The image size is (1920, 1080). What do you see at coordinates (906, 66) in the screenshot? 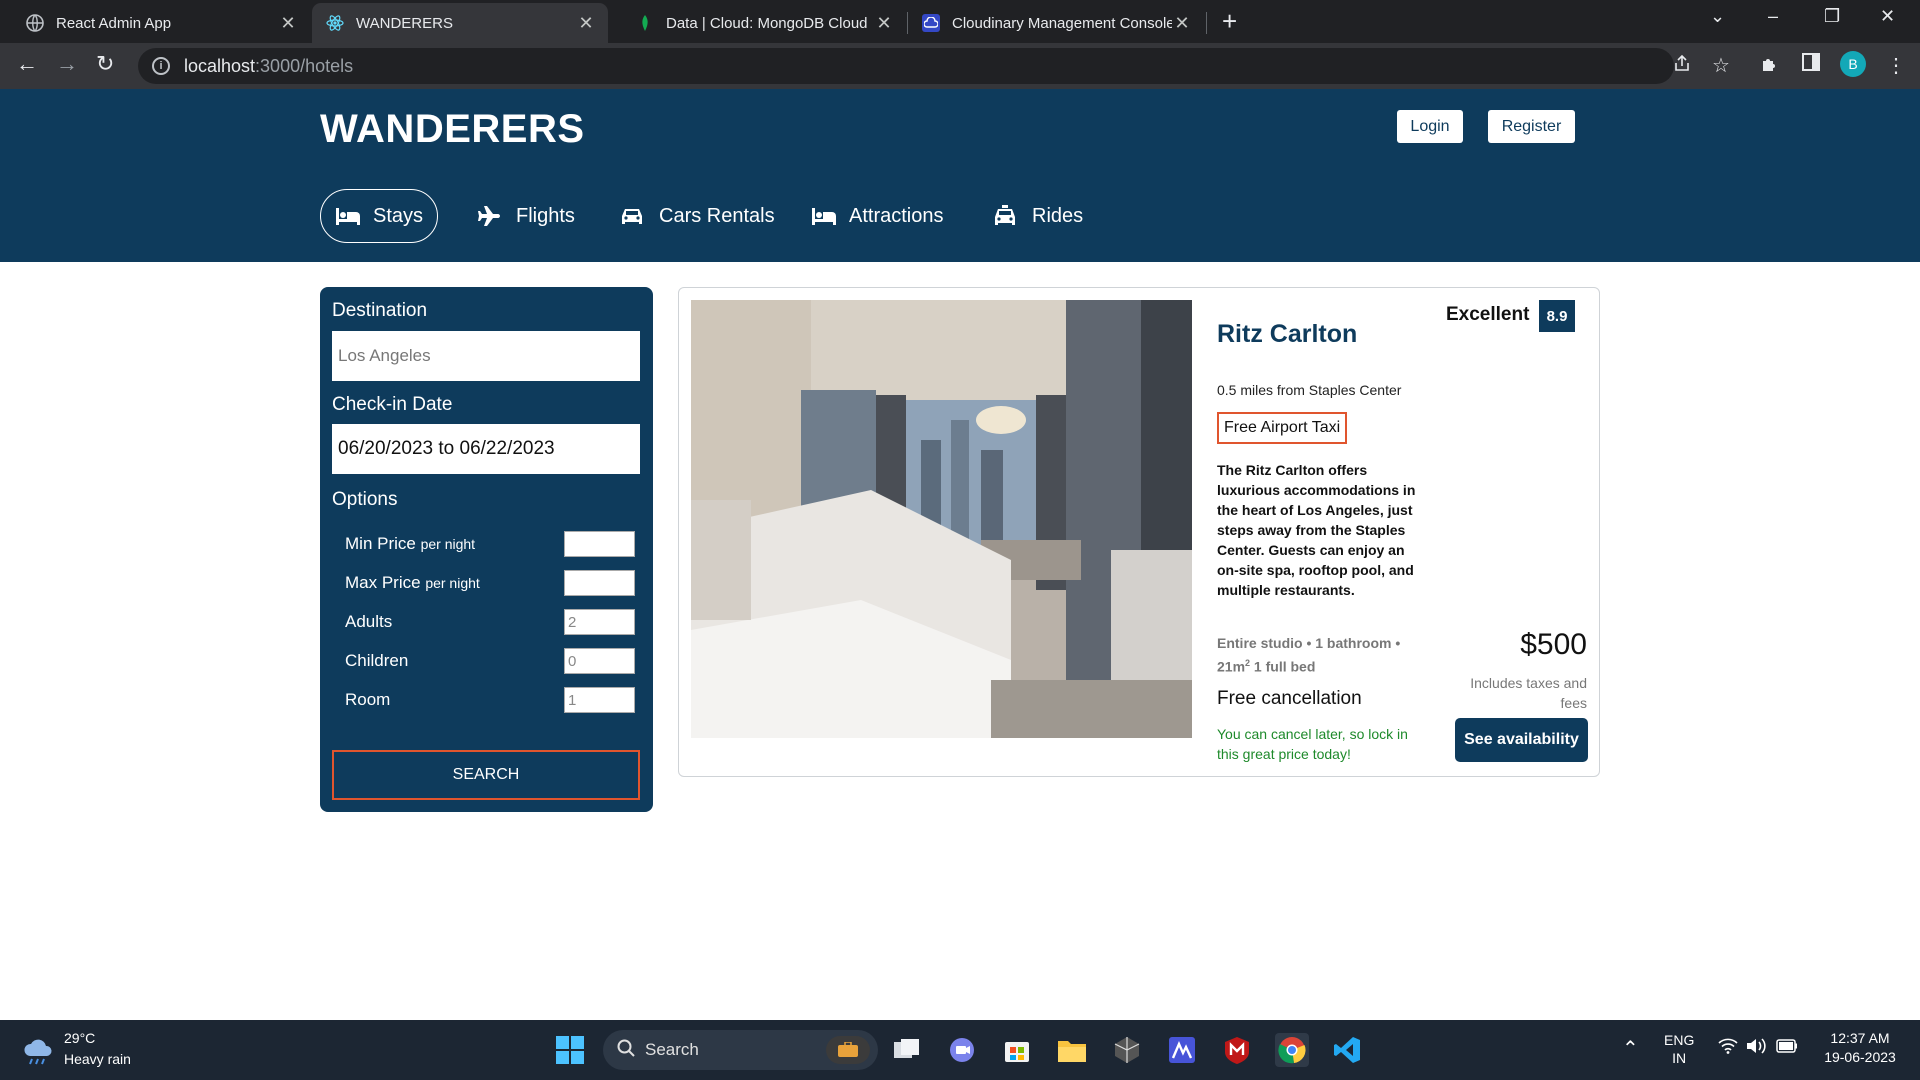
I see `address-bar: i localhost:3000/hotels` at bounding box center [906, 66].